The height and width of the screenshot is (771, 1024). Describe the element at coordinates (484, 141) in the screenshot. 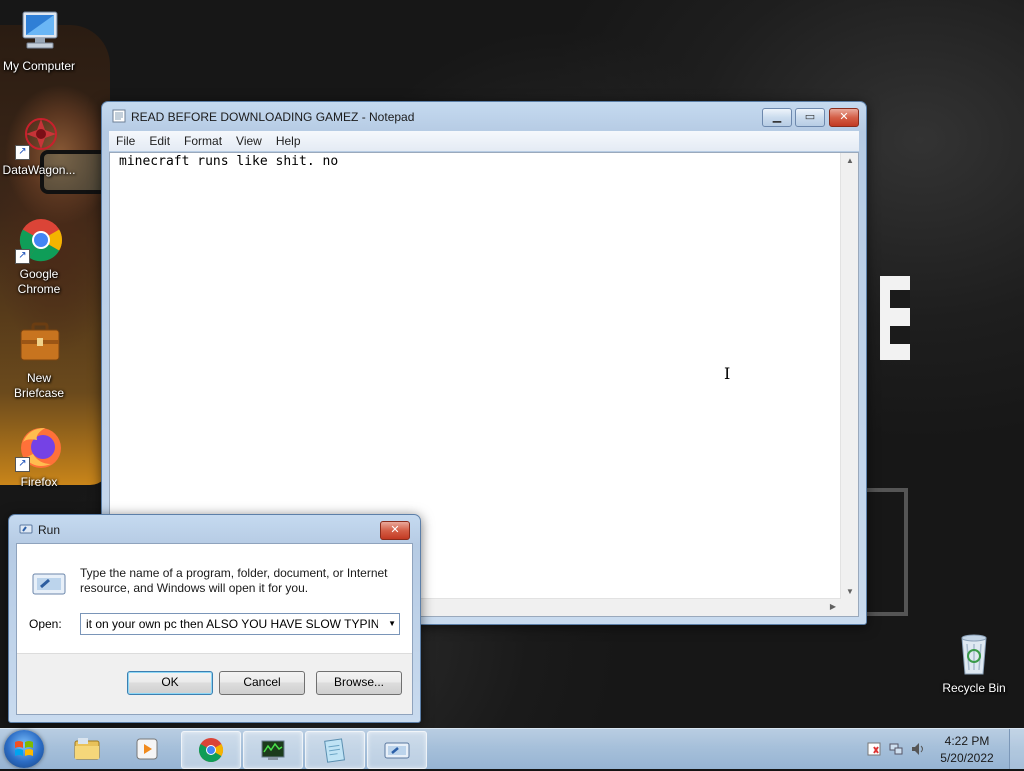

I see `menu-bar: File Edit Format View Help` at that location.